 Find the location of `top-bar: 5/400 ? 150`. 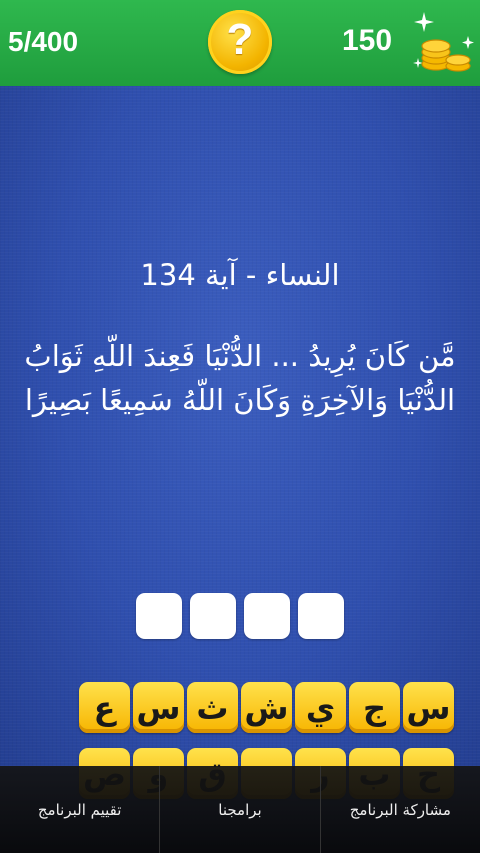

top-bar: 5/400 ? 150 is located at coordinates (240, 43).